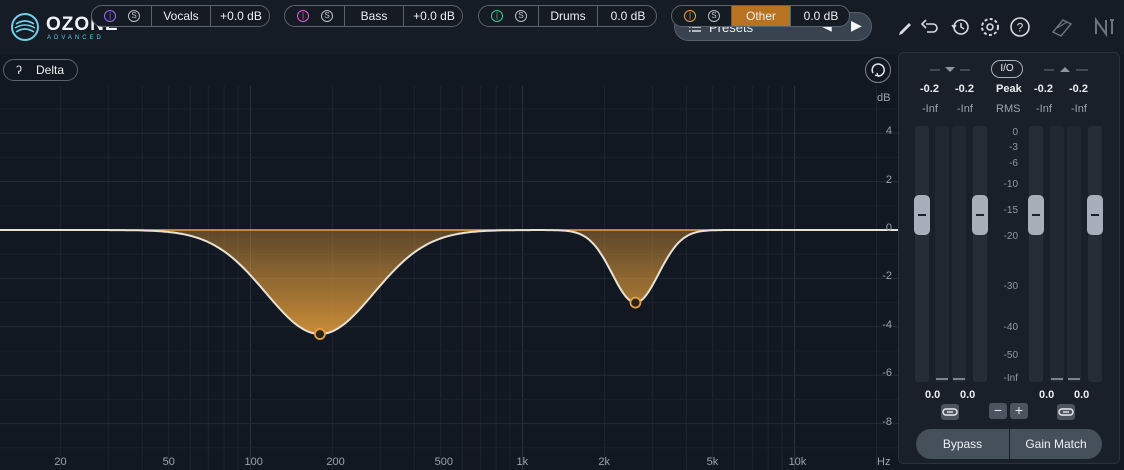 The image size is (1124, 470). What do you see at coordinates (1044, 109) in the screenshot?
I see `output-rms-left: -Inf` at bounding box center [1044, 109].